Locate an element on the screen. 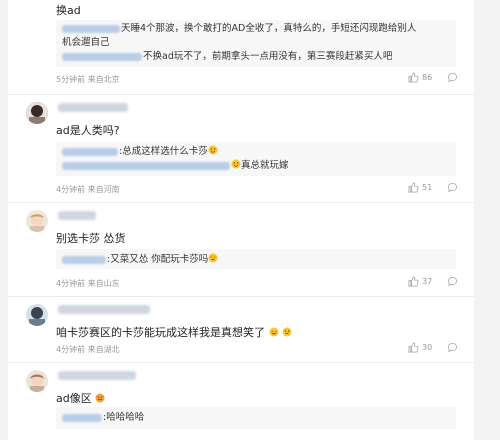 The height and width of the screenshot is (440, 500). comment-text: 别选卡莎 怂货 is located at coordinates (91, 238).